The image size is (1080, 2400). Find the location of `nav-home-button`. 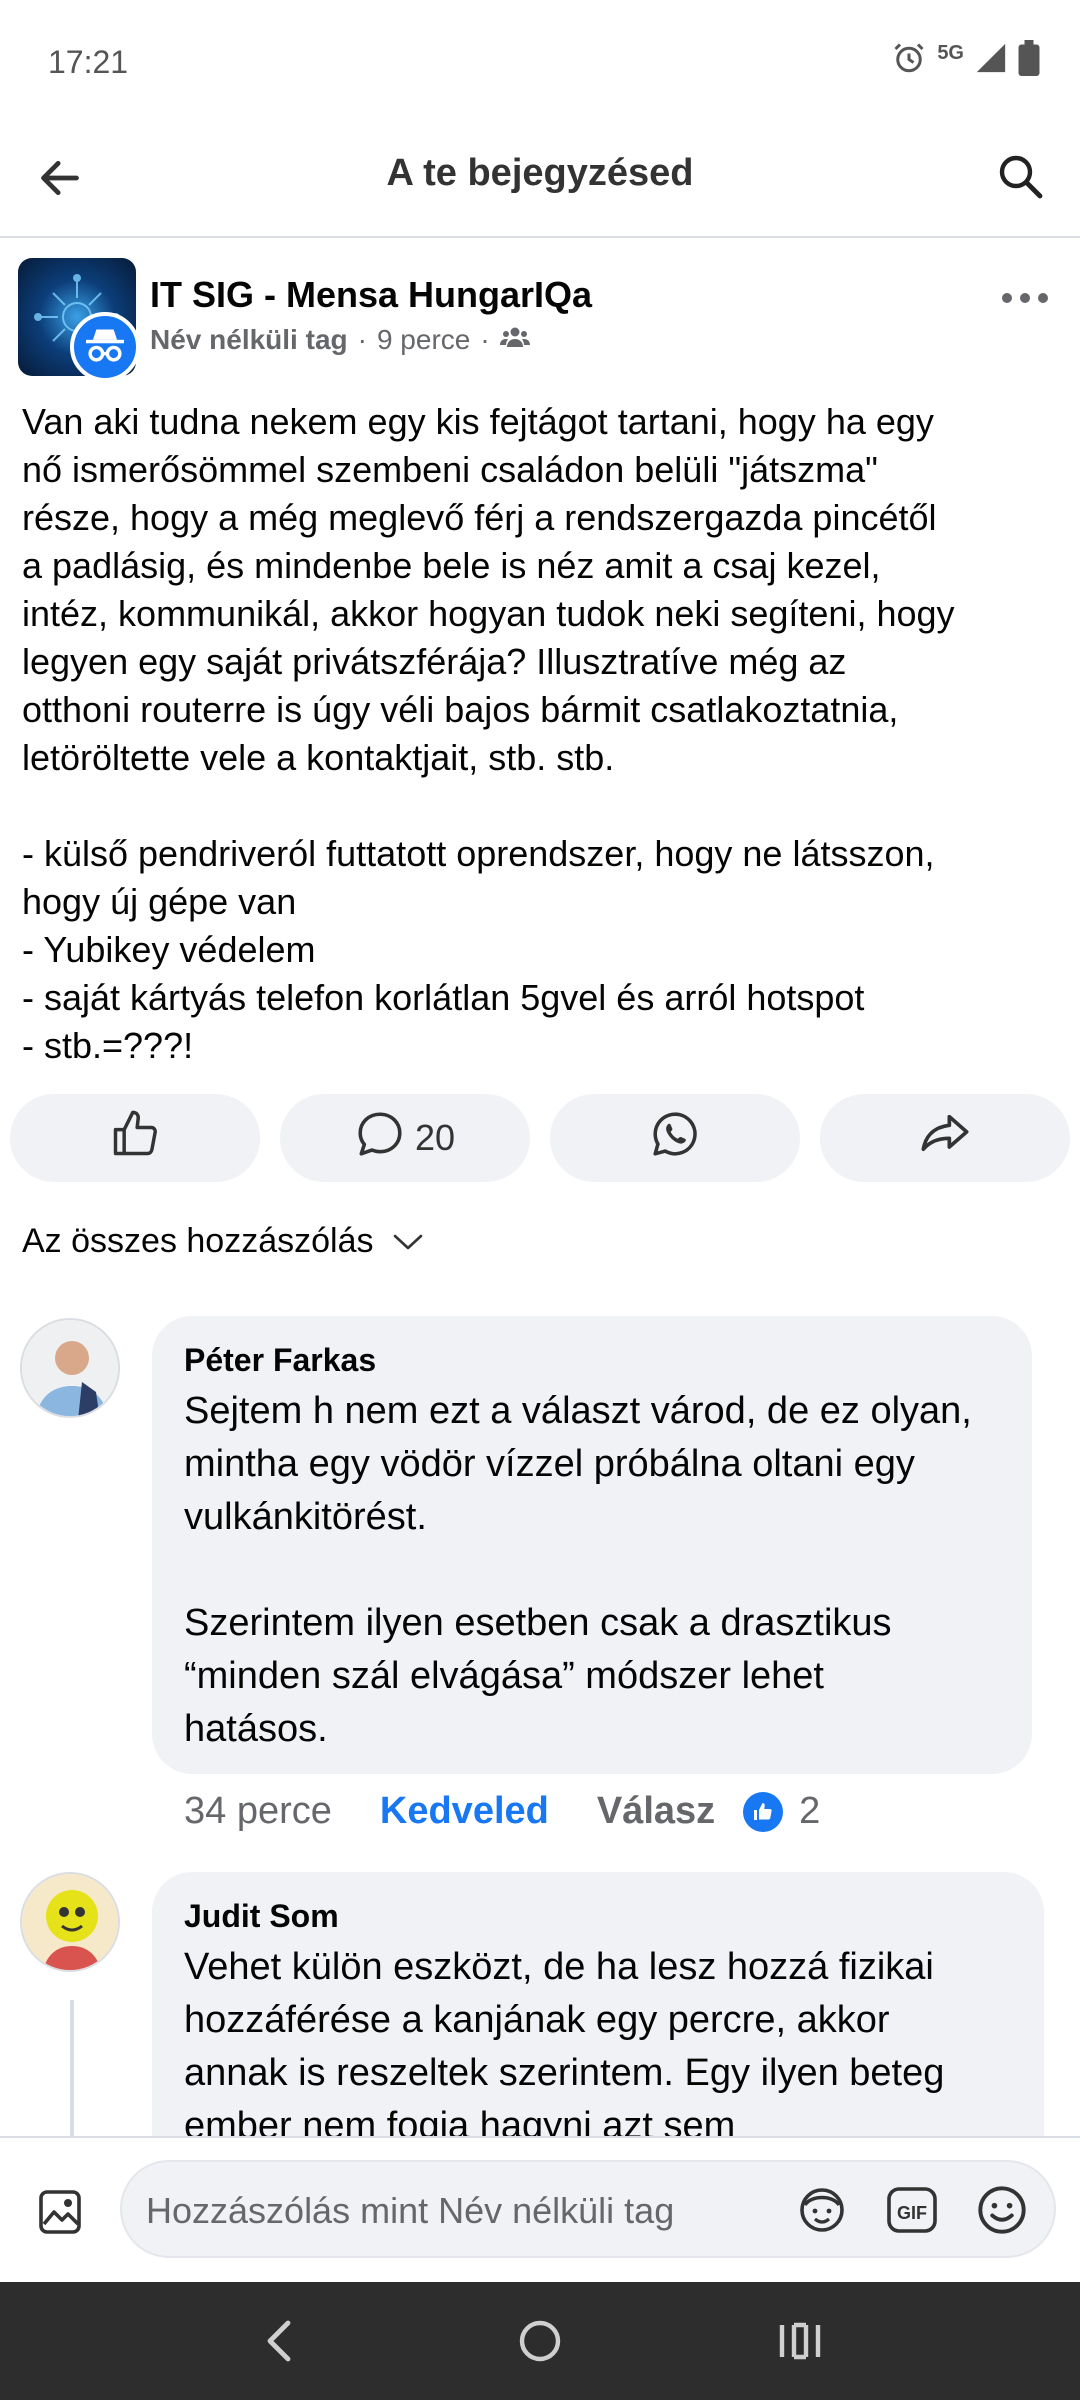

nav-home-button is located at coordinates (540, 2341).